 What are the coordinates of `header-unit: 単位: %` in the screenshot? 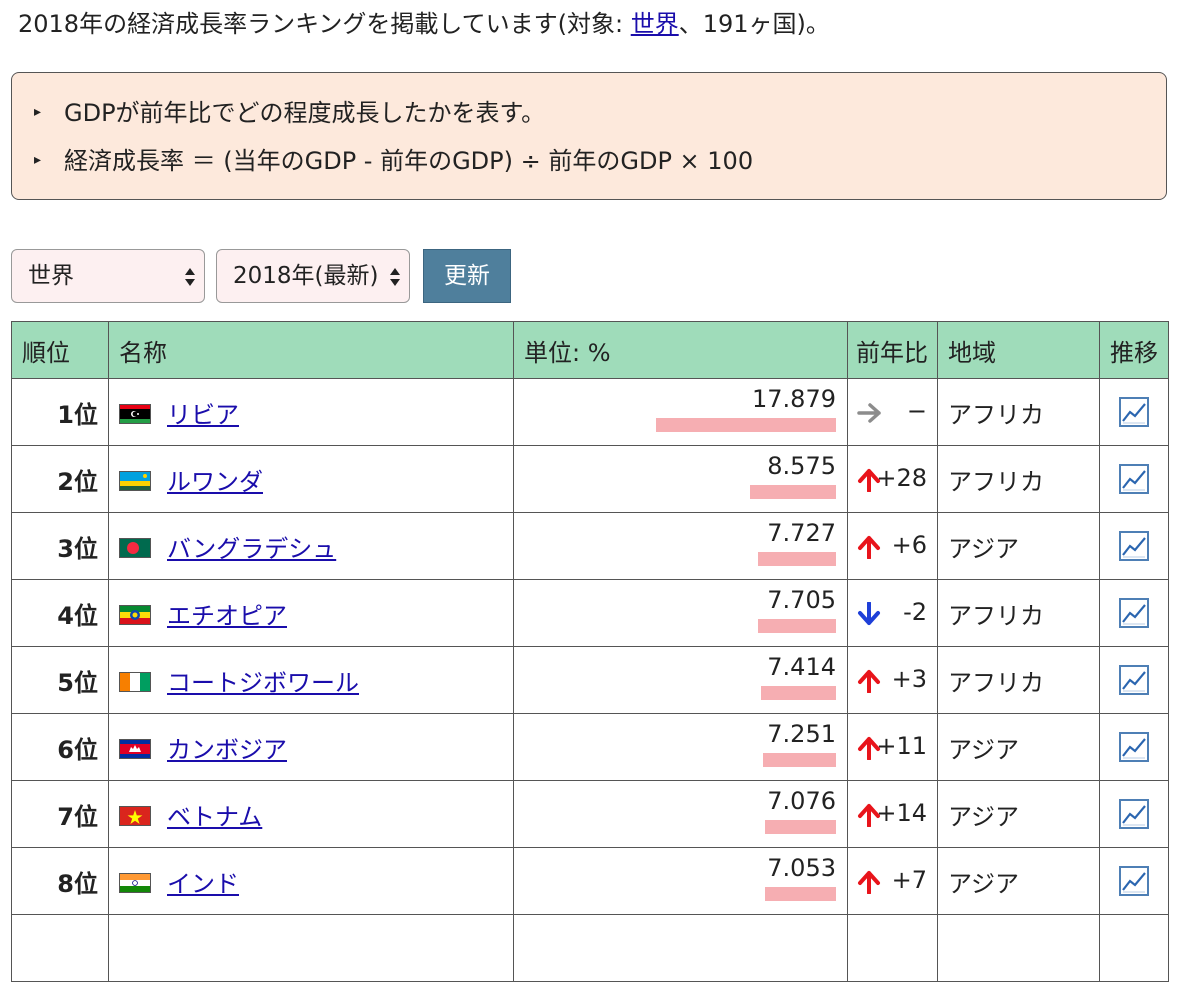 It's located at (680, 350).